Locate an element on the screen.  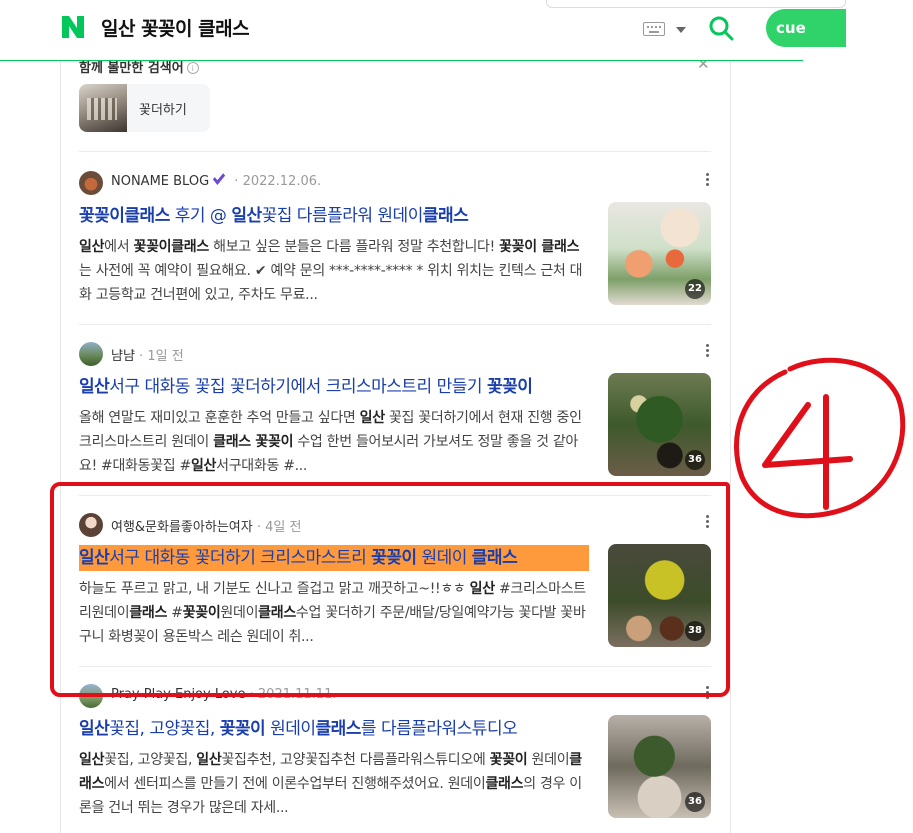
related-search-chip: 꽃더하기 is located at coordinates (144, 108).